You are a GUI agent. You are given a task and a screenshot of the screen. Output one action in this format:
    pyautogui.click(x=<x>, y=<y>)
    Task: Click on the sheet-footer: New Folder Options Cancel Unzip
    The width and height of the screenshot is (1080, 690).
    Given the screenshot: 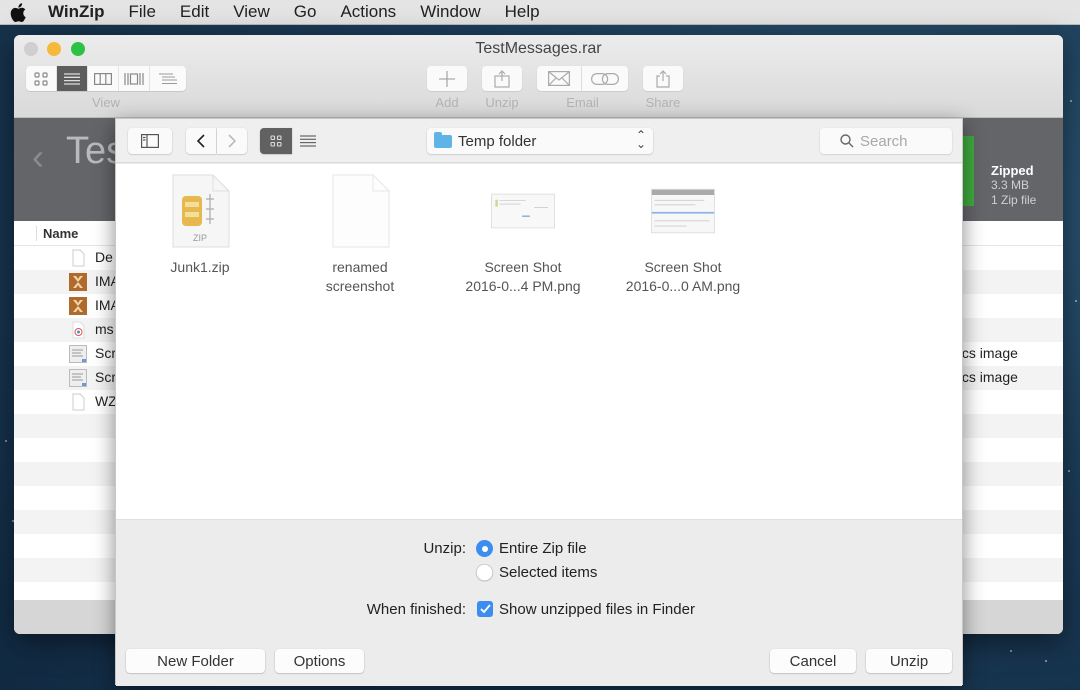 What is the action you would take?
    pyautogui.click(x=539, y=665)
    